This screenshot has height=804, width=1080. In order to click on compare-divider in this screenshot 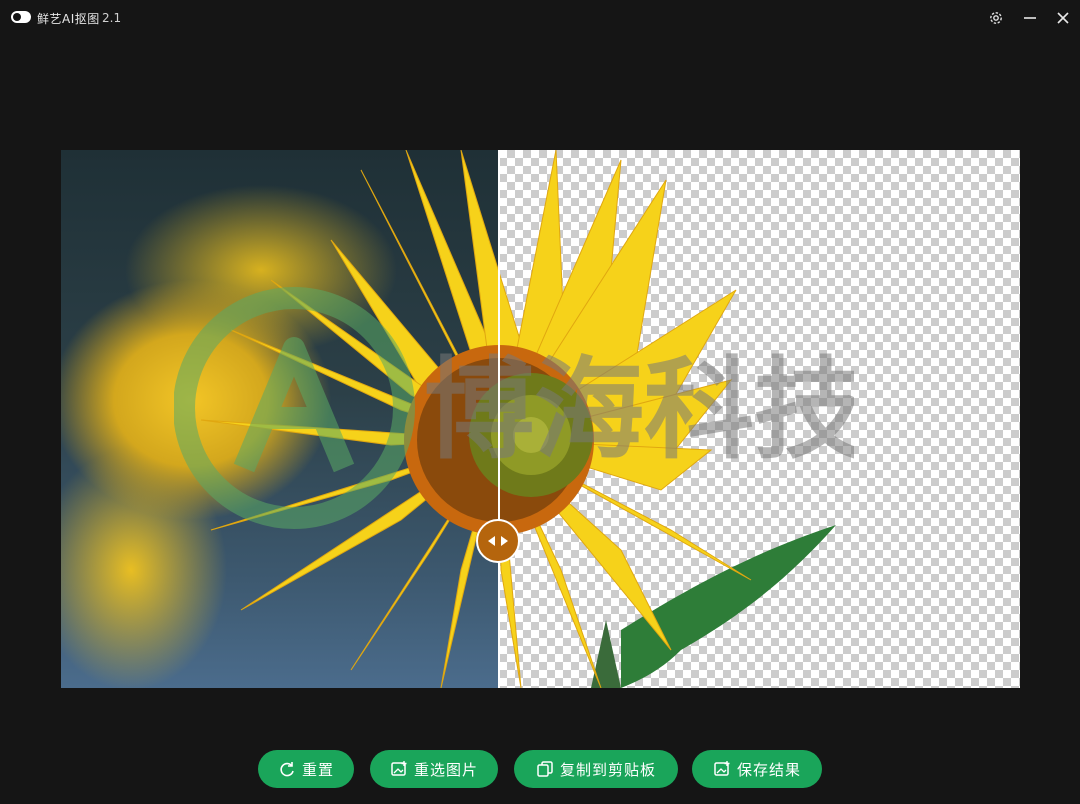, I will do `click(499, 419)`.